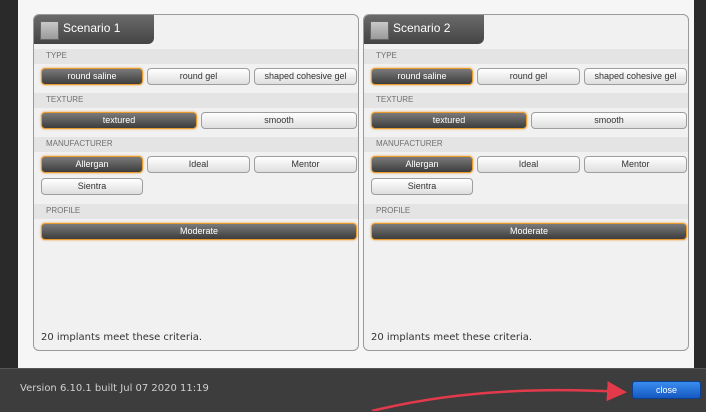 The image size is (706, 412). I want to click on scenario-header: Scenario 2, so click(424, 29).